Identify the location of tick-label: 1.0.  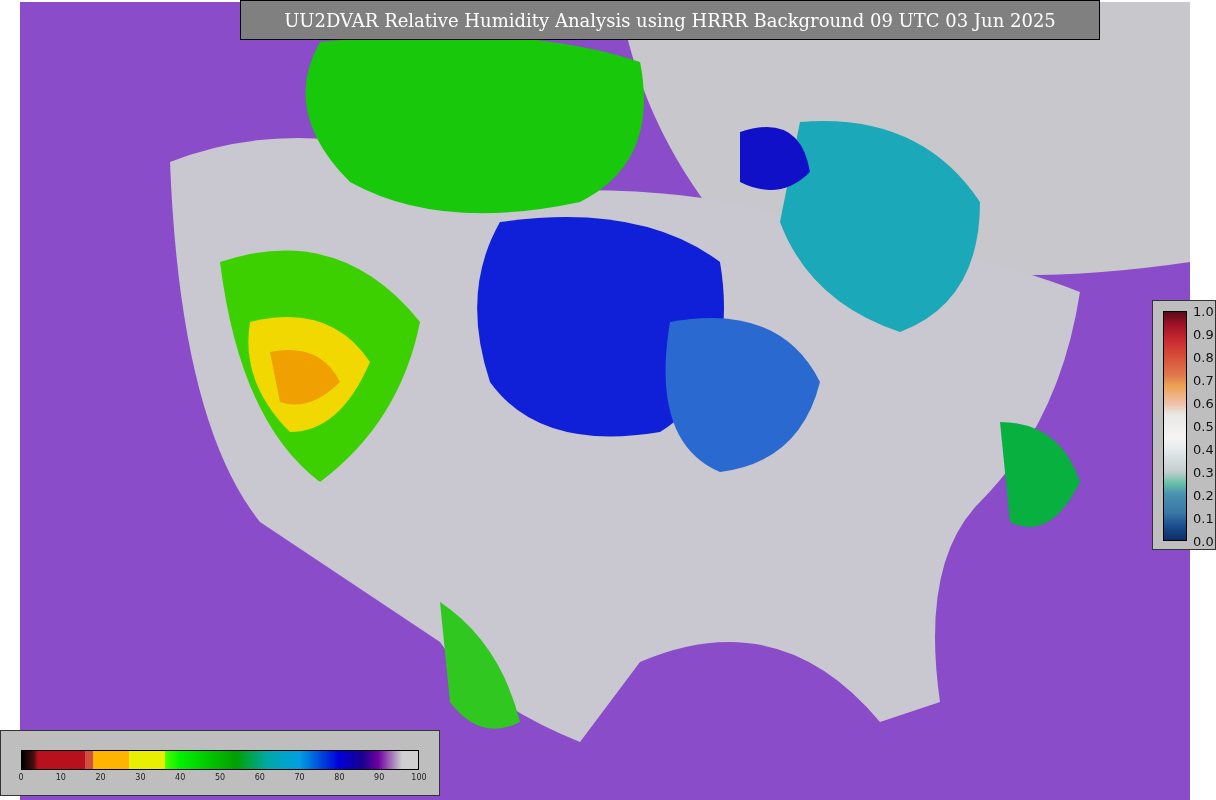
(1203, 311).